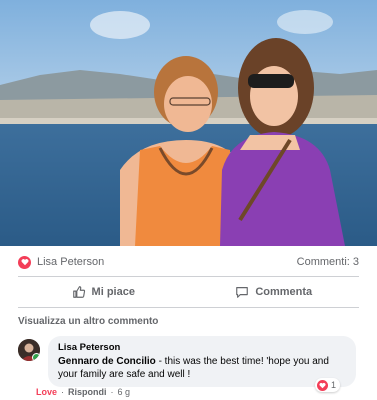  What do you see at coordinates (124, 392) in the screenshot?
I see `comment-time: 6 g` at bounding box center [124, 392].